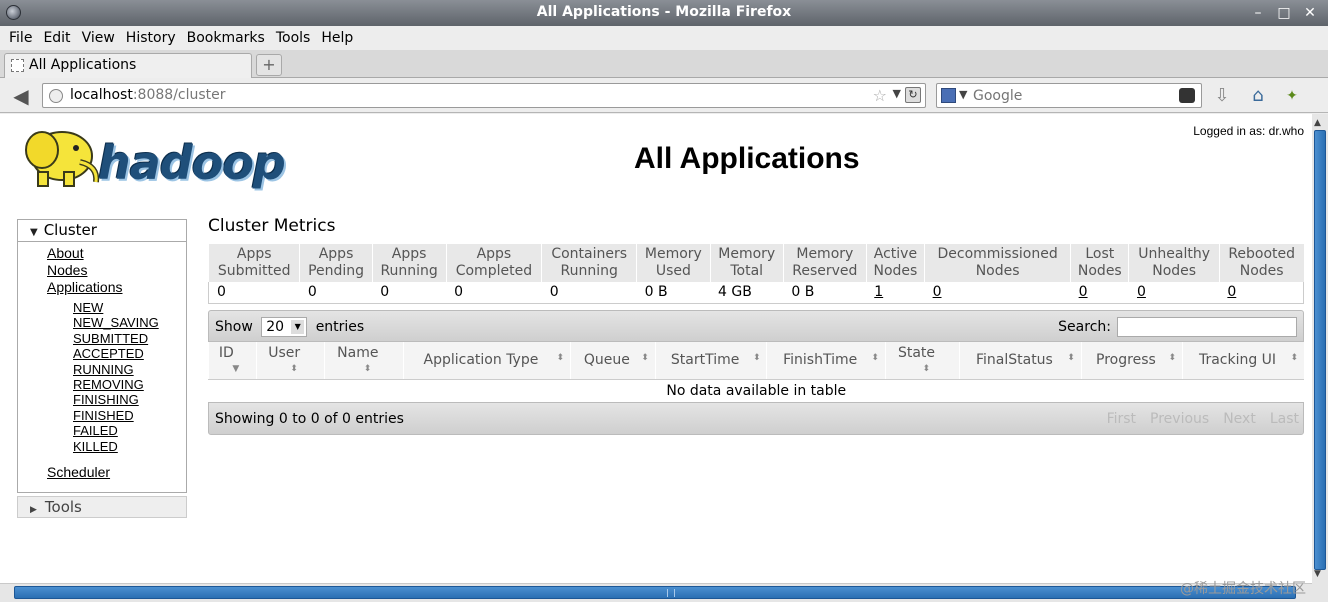 The height and width of the screenshot is (602, 1328). Describe the element at coordinates (232, 361) in the screenshot. I see `column-header: ID ▼` at that location.